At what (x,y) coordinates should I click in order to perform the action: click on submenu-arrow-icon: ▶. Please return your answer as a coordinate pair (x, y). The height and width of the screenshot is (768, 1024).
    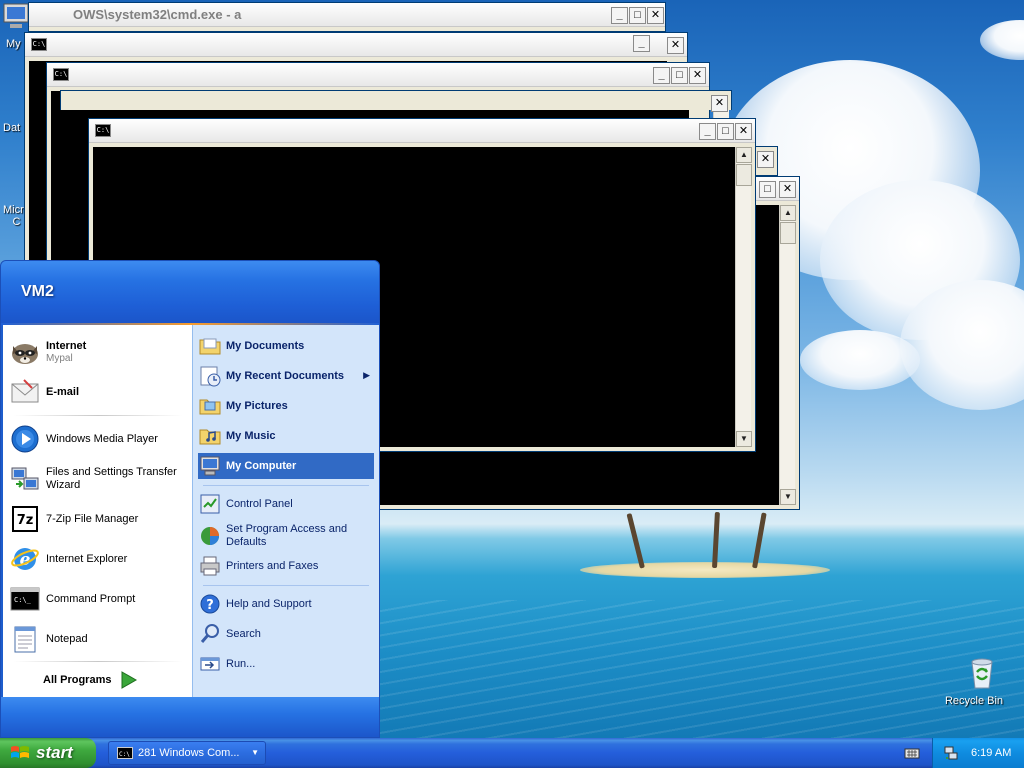
    Looking at the image, I should click on (366, 375).